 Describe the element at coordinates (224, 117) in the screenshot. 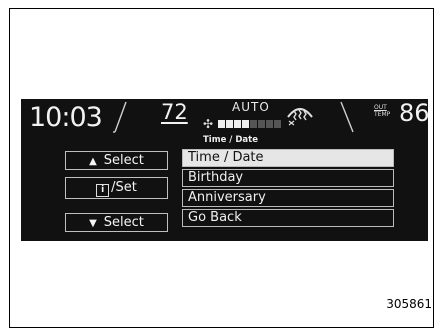

I see `status-bar: 10:03 72 AUTO ✣ OUT TEMP 86°F` at that location.